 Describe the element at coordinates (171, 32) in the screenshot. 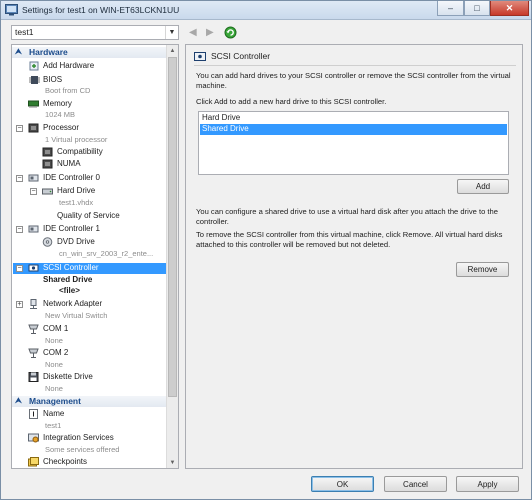

I see `chevron-down-icon: ▼` at that location.